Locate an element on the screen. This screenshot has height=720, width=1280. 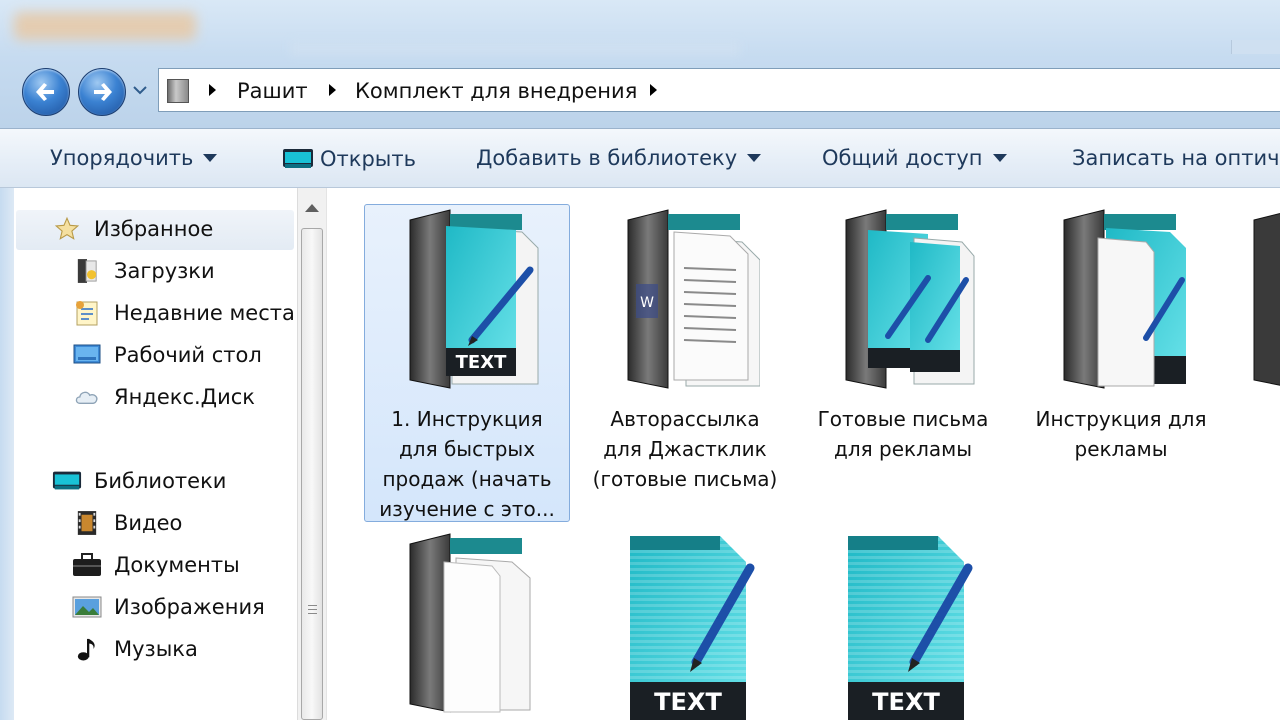
word-badge: W is located at coordinates (647, 303).